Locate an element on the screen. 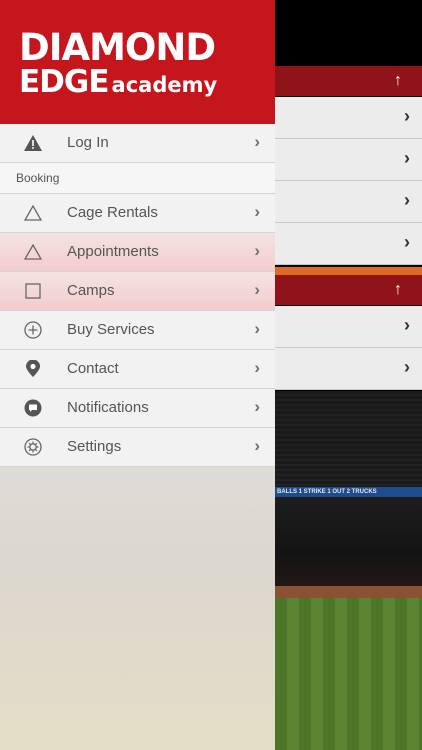  section-label: Booking is located at coordinates (38, 178).